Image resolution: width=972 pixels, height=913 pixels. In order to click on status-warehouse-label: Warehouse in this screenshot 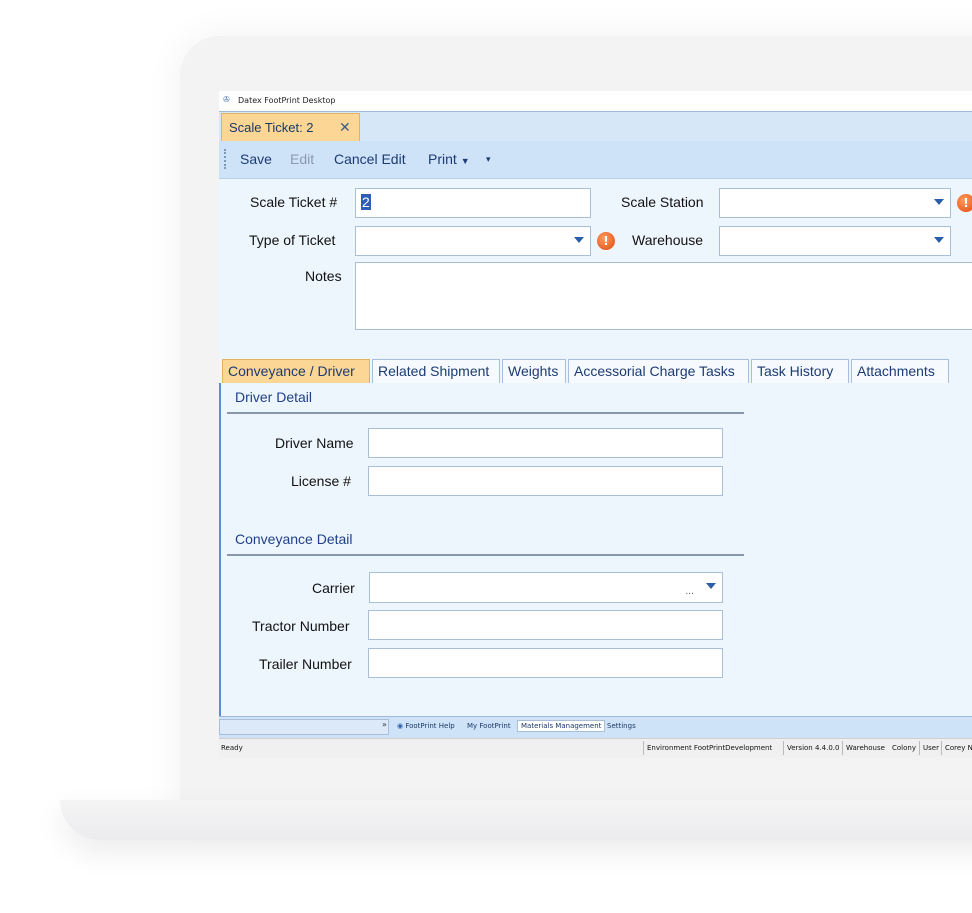, I will do `click(865, 748)`.